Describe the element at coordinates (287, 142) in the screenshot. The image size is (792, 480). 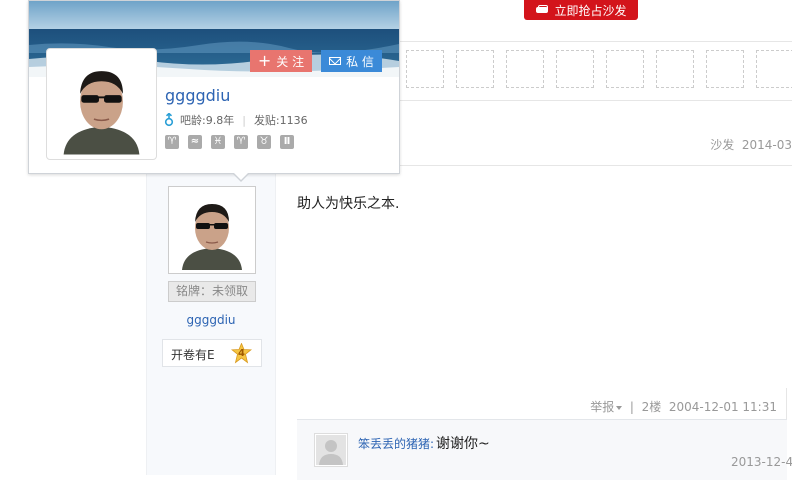
I see `zodiac-gemini-icon: Ⅱ` at that location.